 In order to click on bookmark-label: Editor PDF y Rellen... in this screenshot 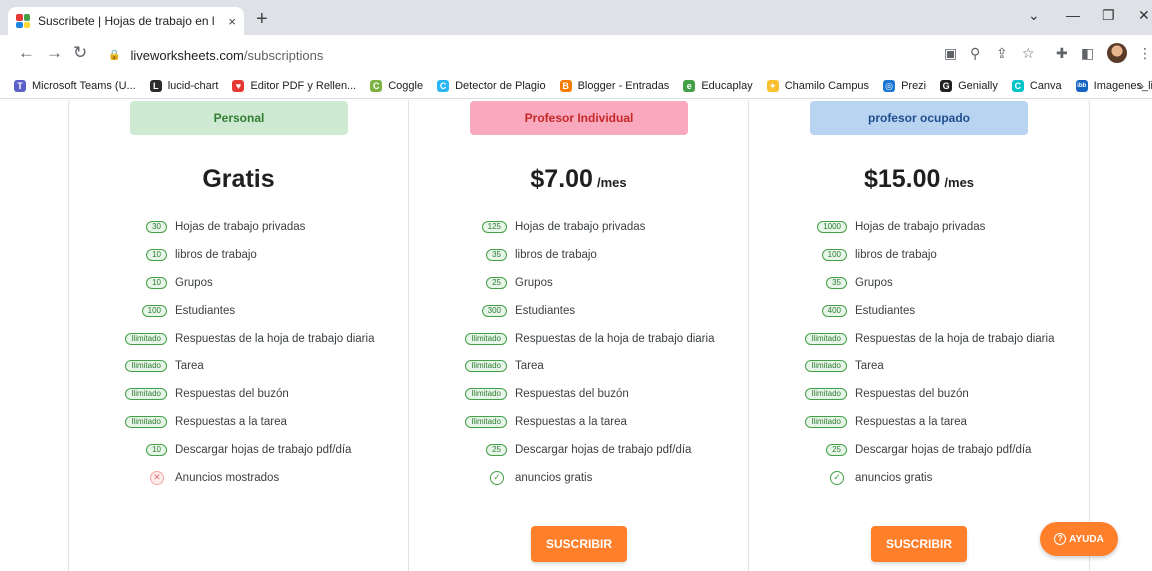, I will do `click(303, 85)`.